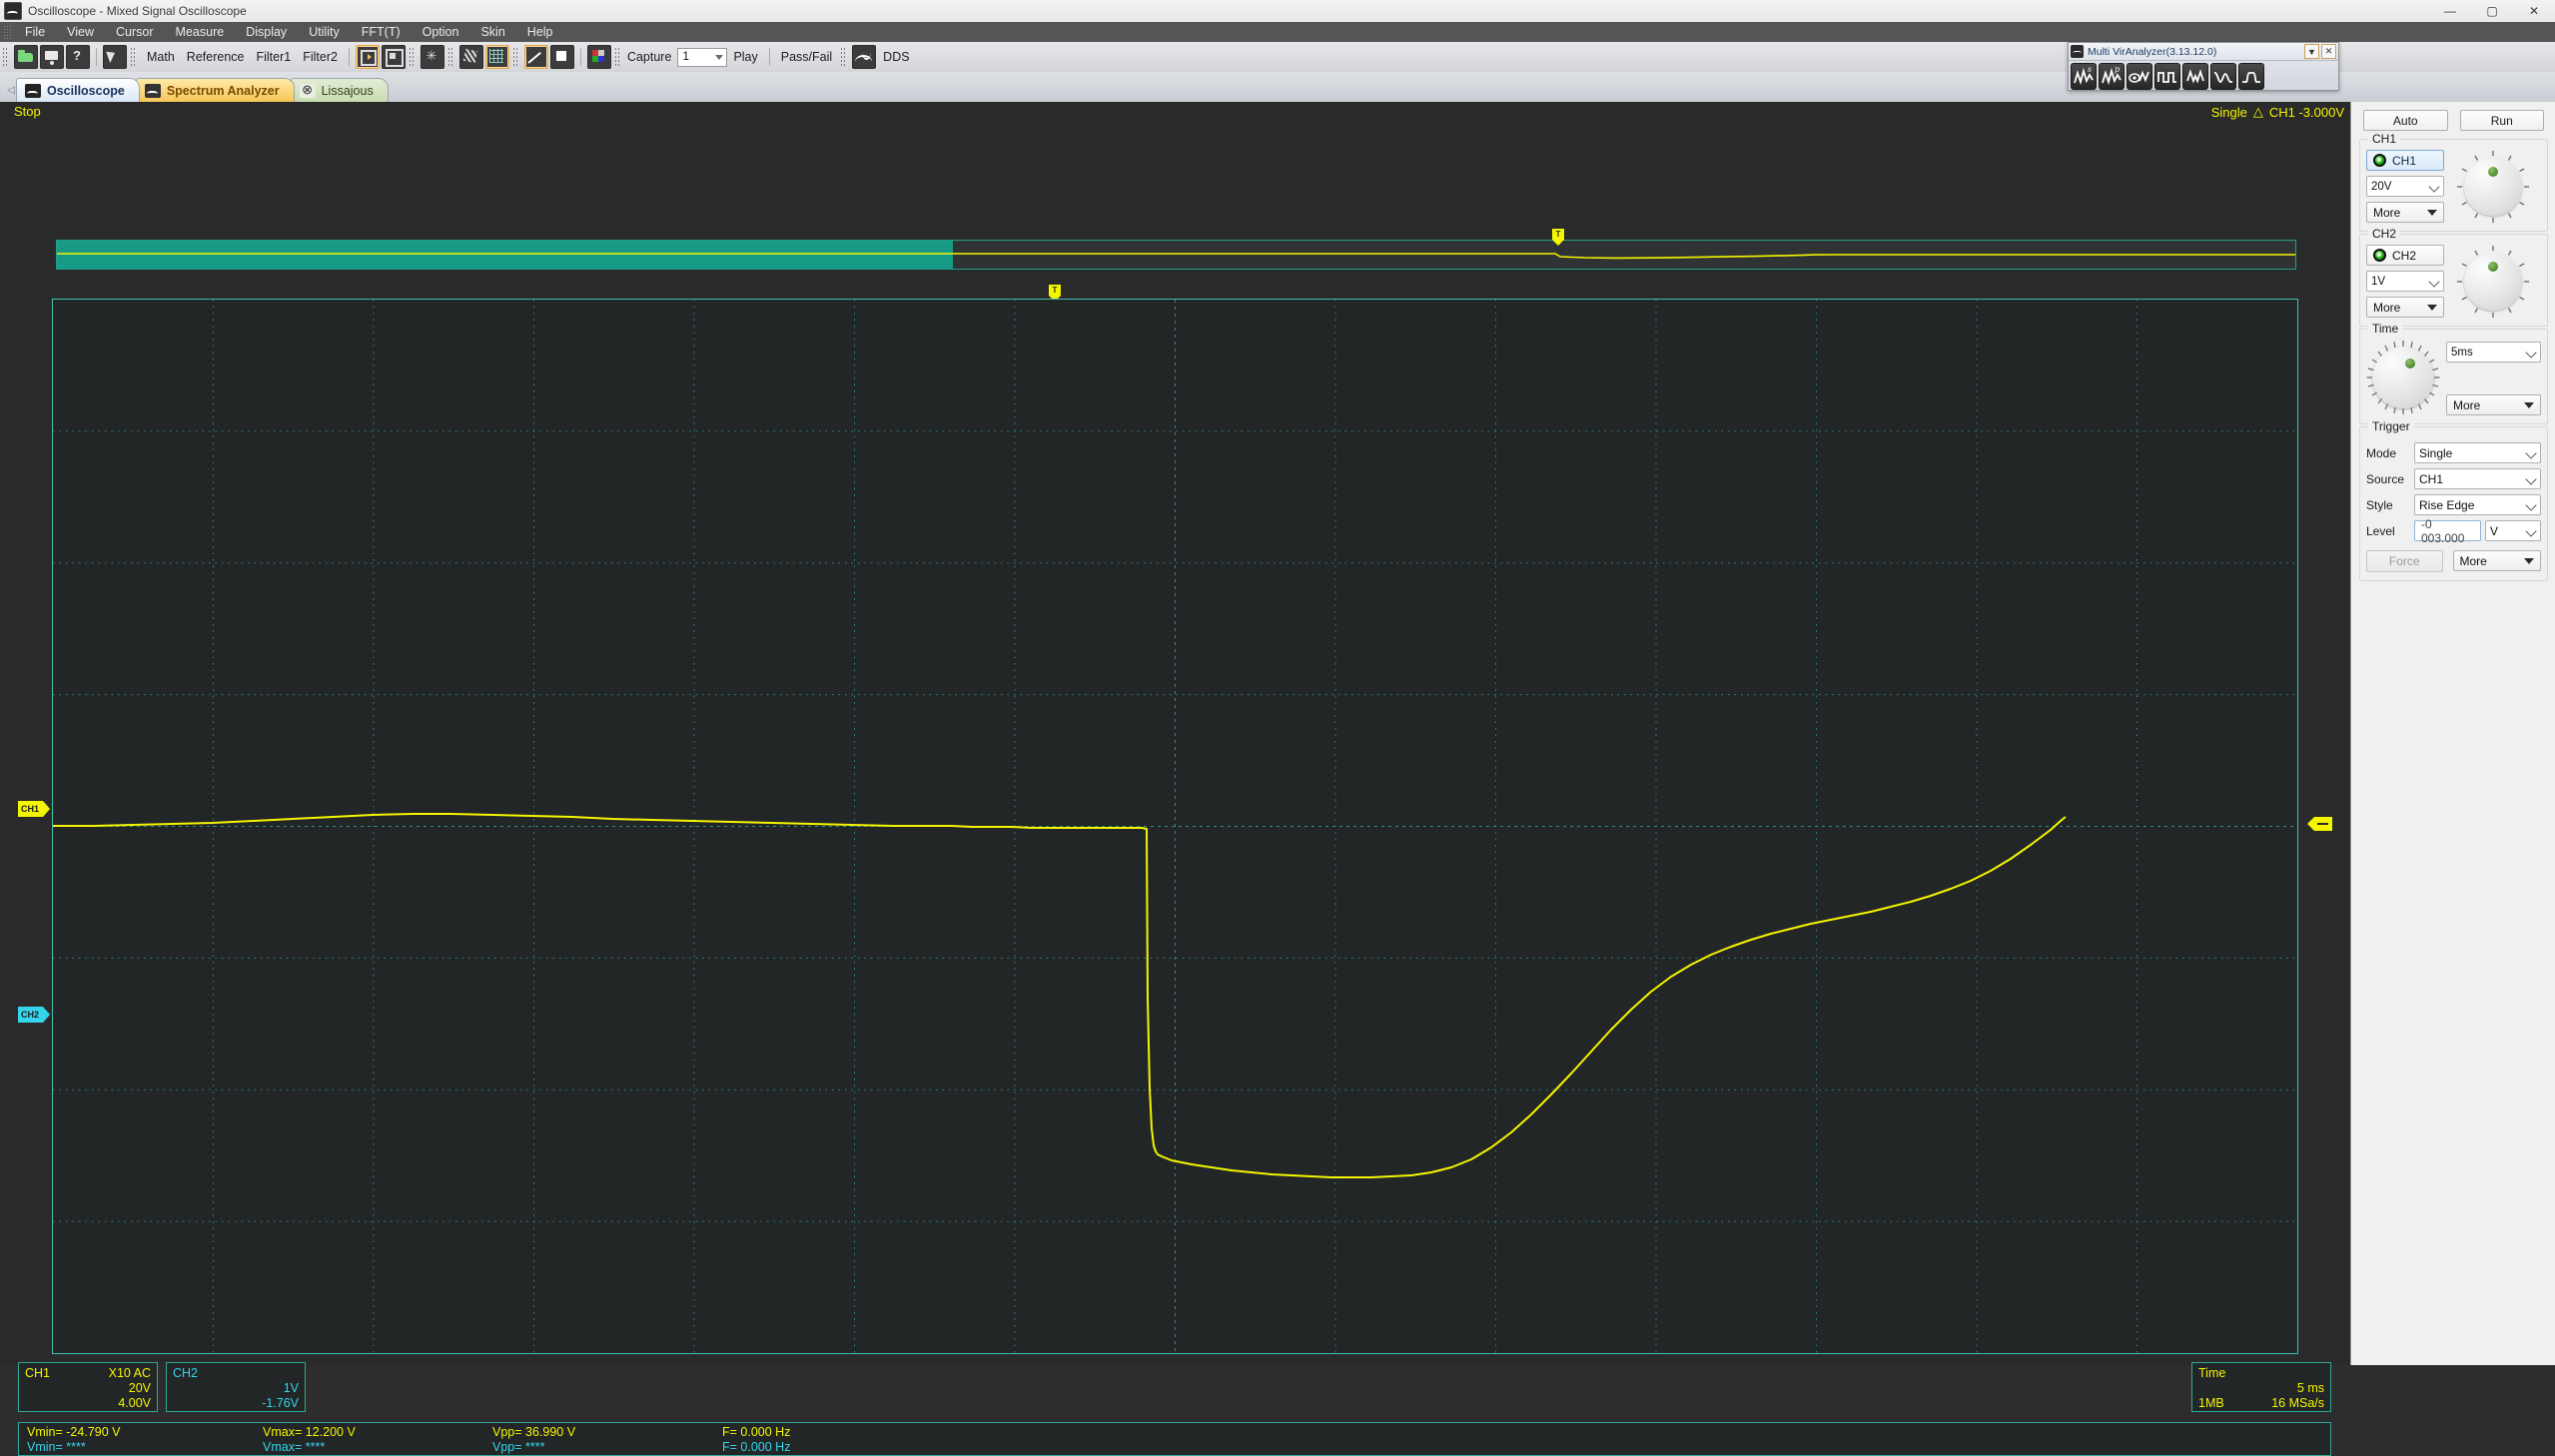 This screenshot has height=1456, width=2555. What do you see at coordinates (2319, 824) in the screenshot?
I see `trigger-level-marker` at bounding box center [2319, 824].